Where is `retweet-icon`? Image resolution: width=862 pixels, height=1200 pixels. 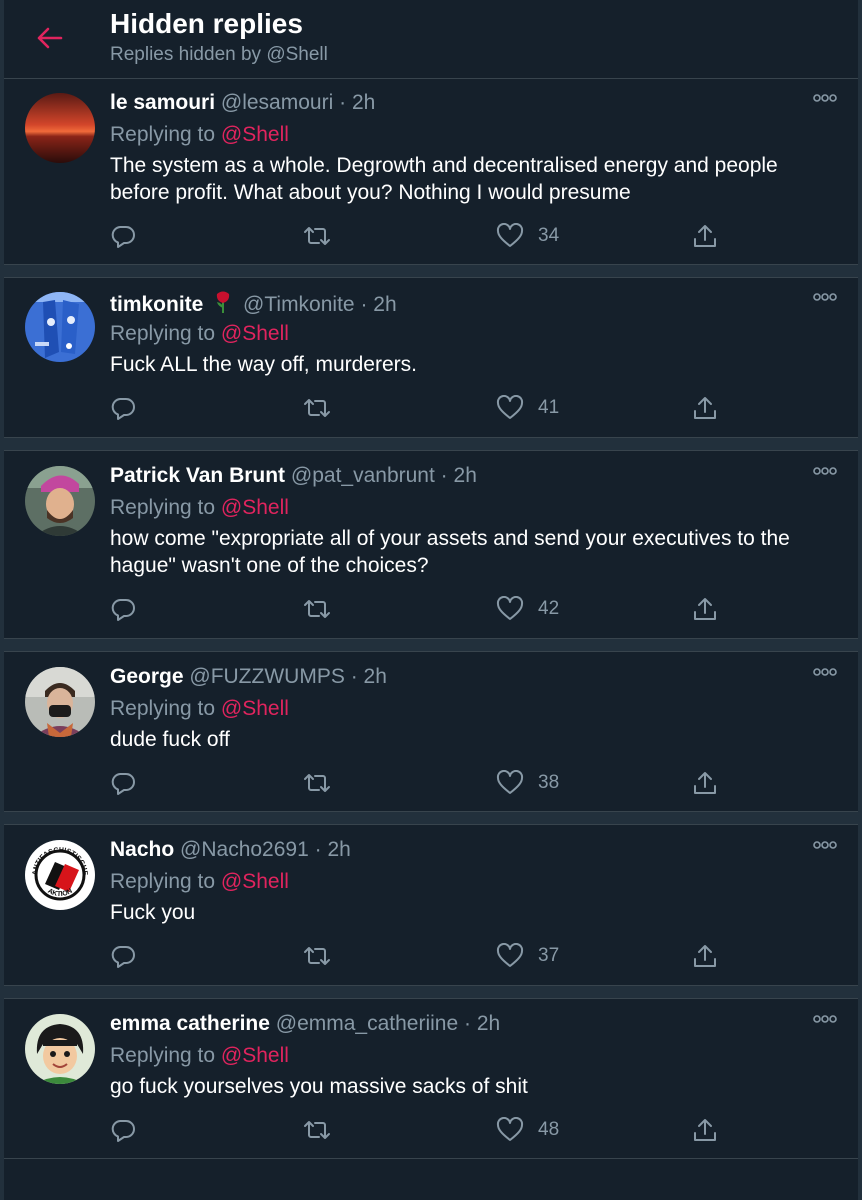 retweet-icon is located at coordinates (317, 609).